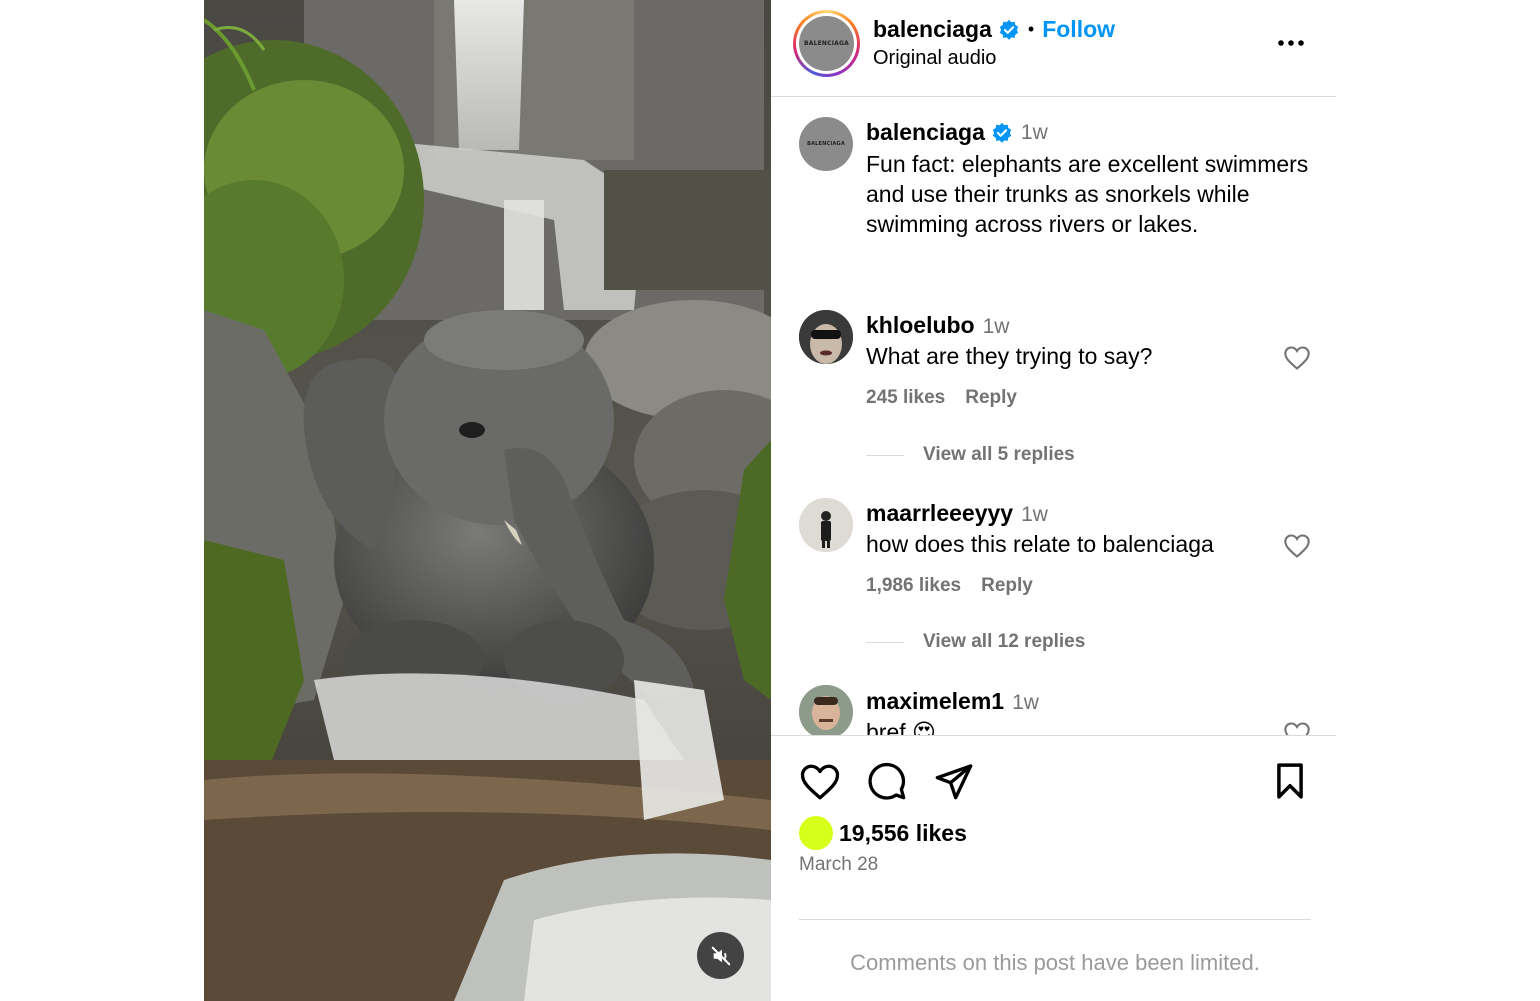 Image resolution: width=1540 pixels, height=1001 pixels. I want to click on view-replies-button: View all 12 replies, so click(975, 642).